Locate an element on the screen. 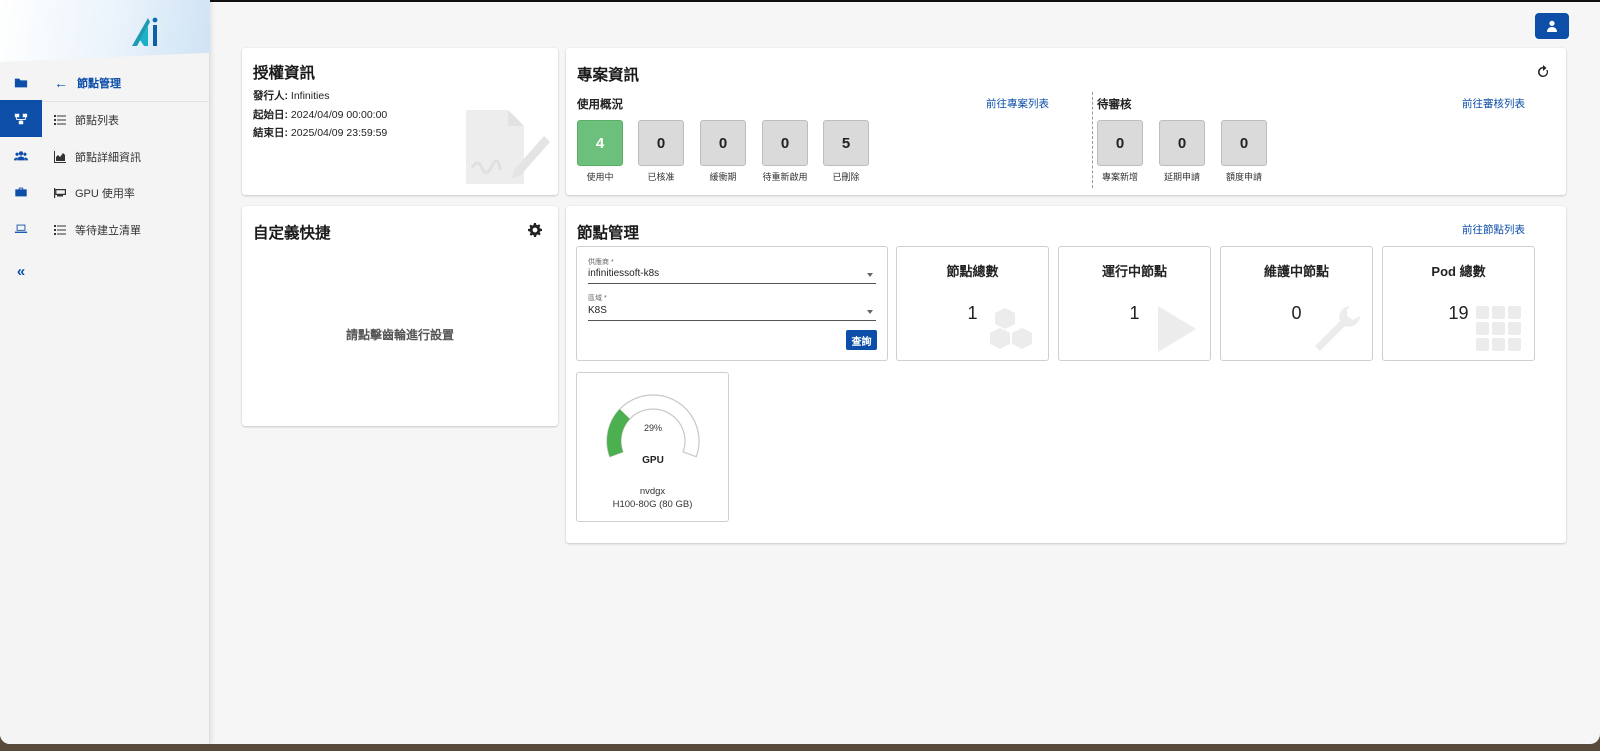 The width and height of the screenshot is (1600, 751). node-total-card: 節點總數 1 is located at coordinates (972, 303).